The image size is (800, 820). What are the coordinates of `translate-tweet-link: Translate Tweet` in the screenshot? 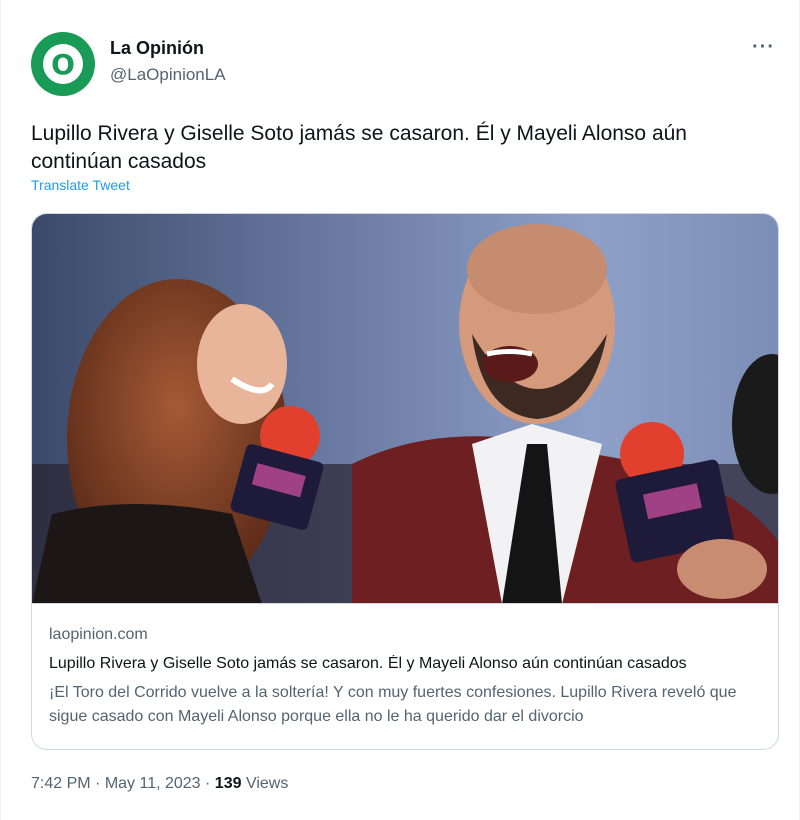 It's located at (80, 185).